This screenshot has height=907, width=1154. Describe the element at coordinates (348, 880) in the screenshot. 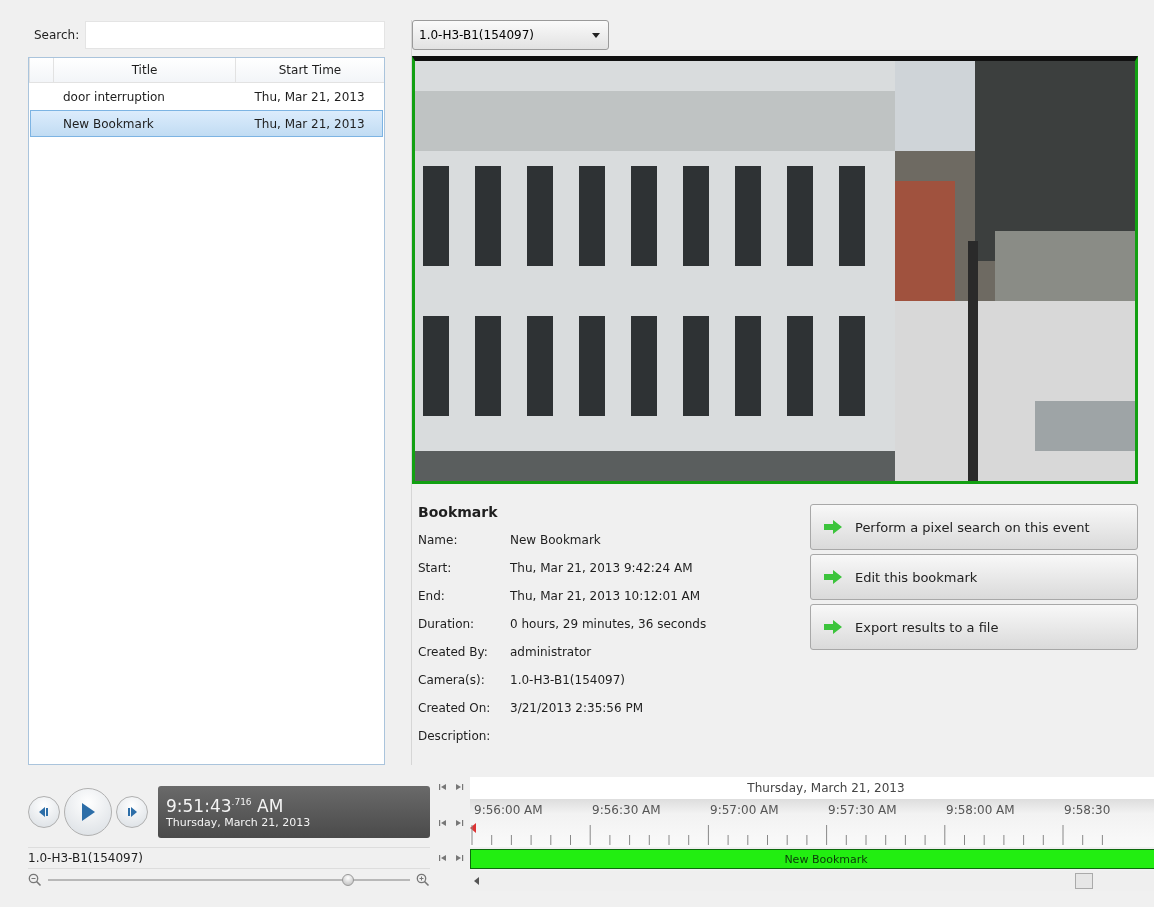

I see `slider-thumb` at that location.